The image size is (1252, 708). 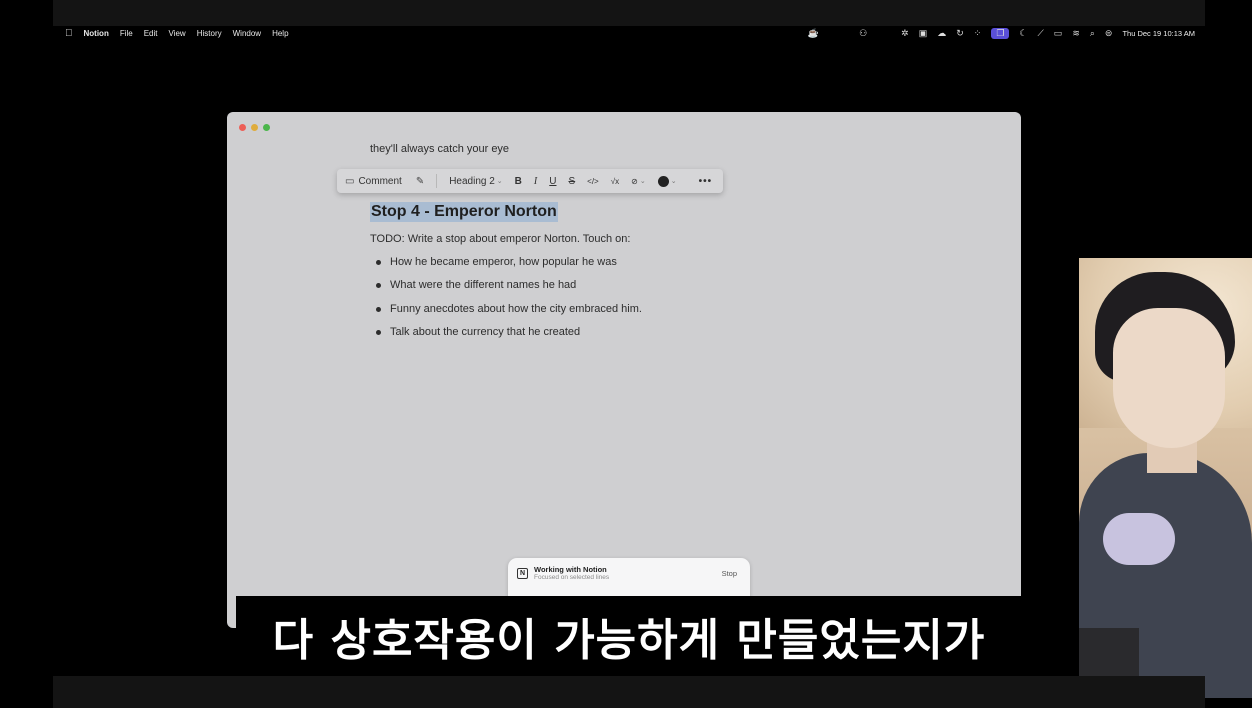 I want to click on previous-text-line: they'll always catch your eye, so click(x=439, y=149).